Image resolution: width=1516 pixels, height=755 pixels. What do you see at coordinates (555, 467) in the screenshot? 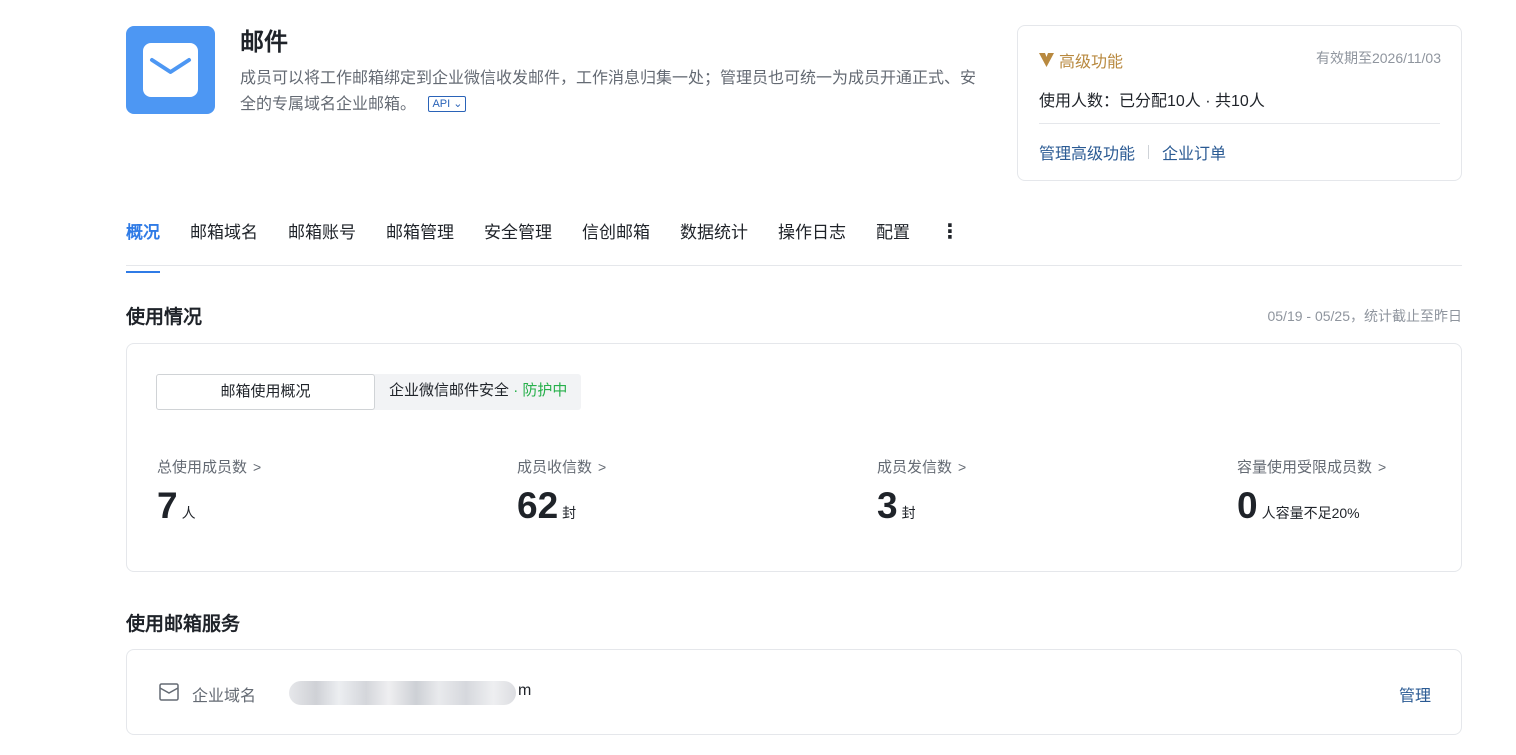
I see `stat-label: 成员收信数` at bounding box center [555, 467].